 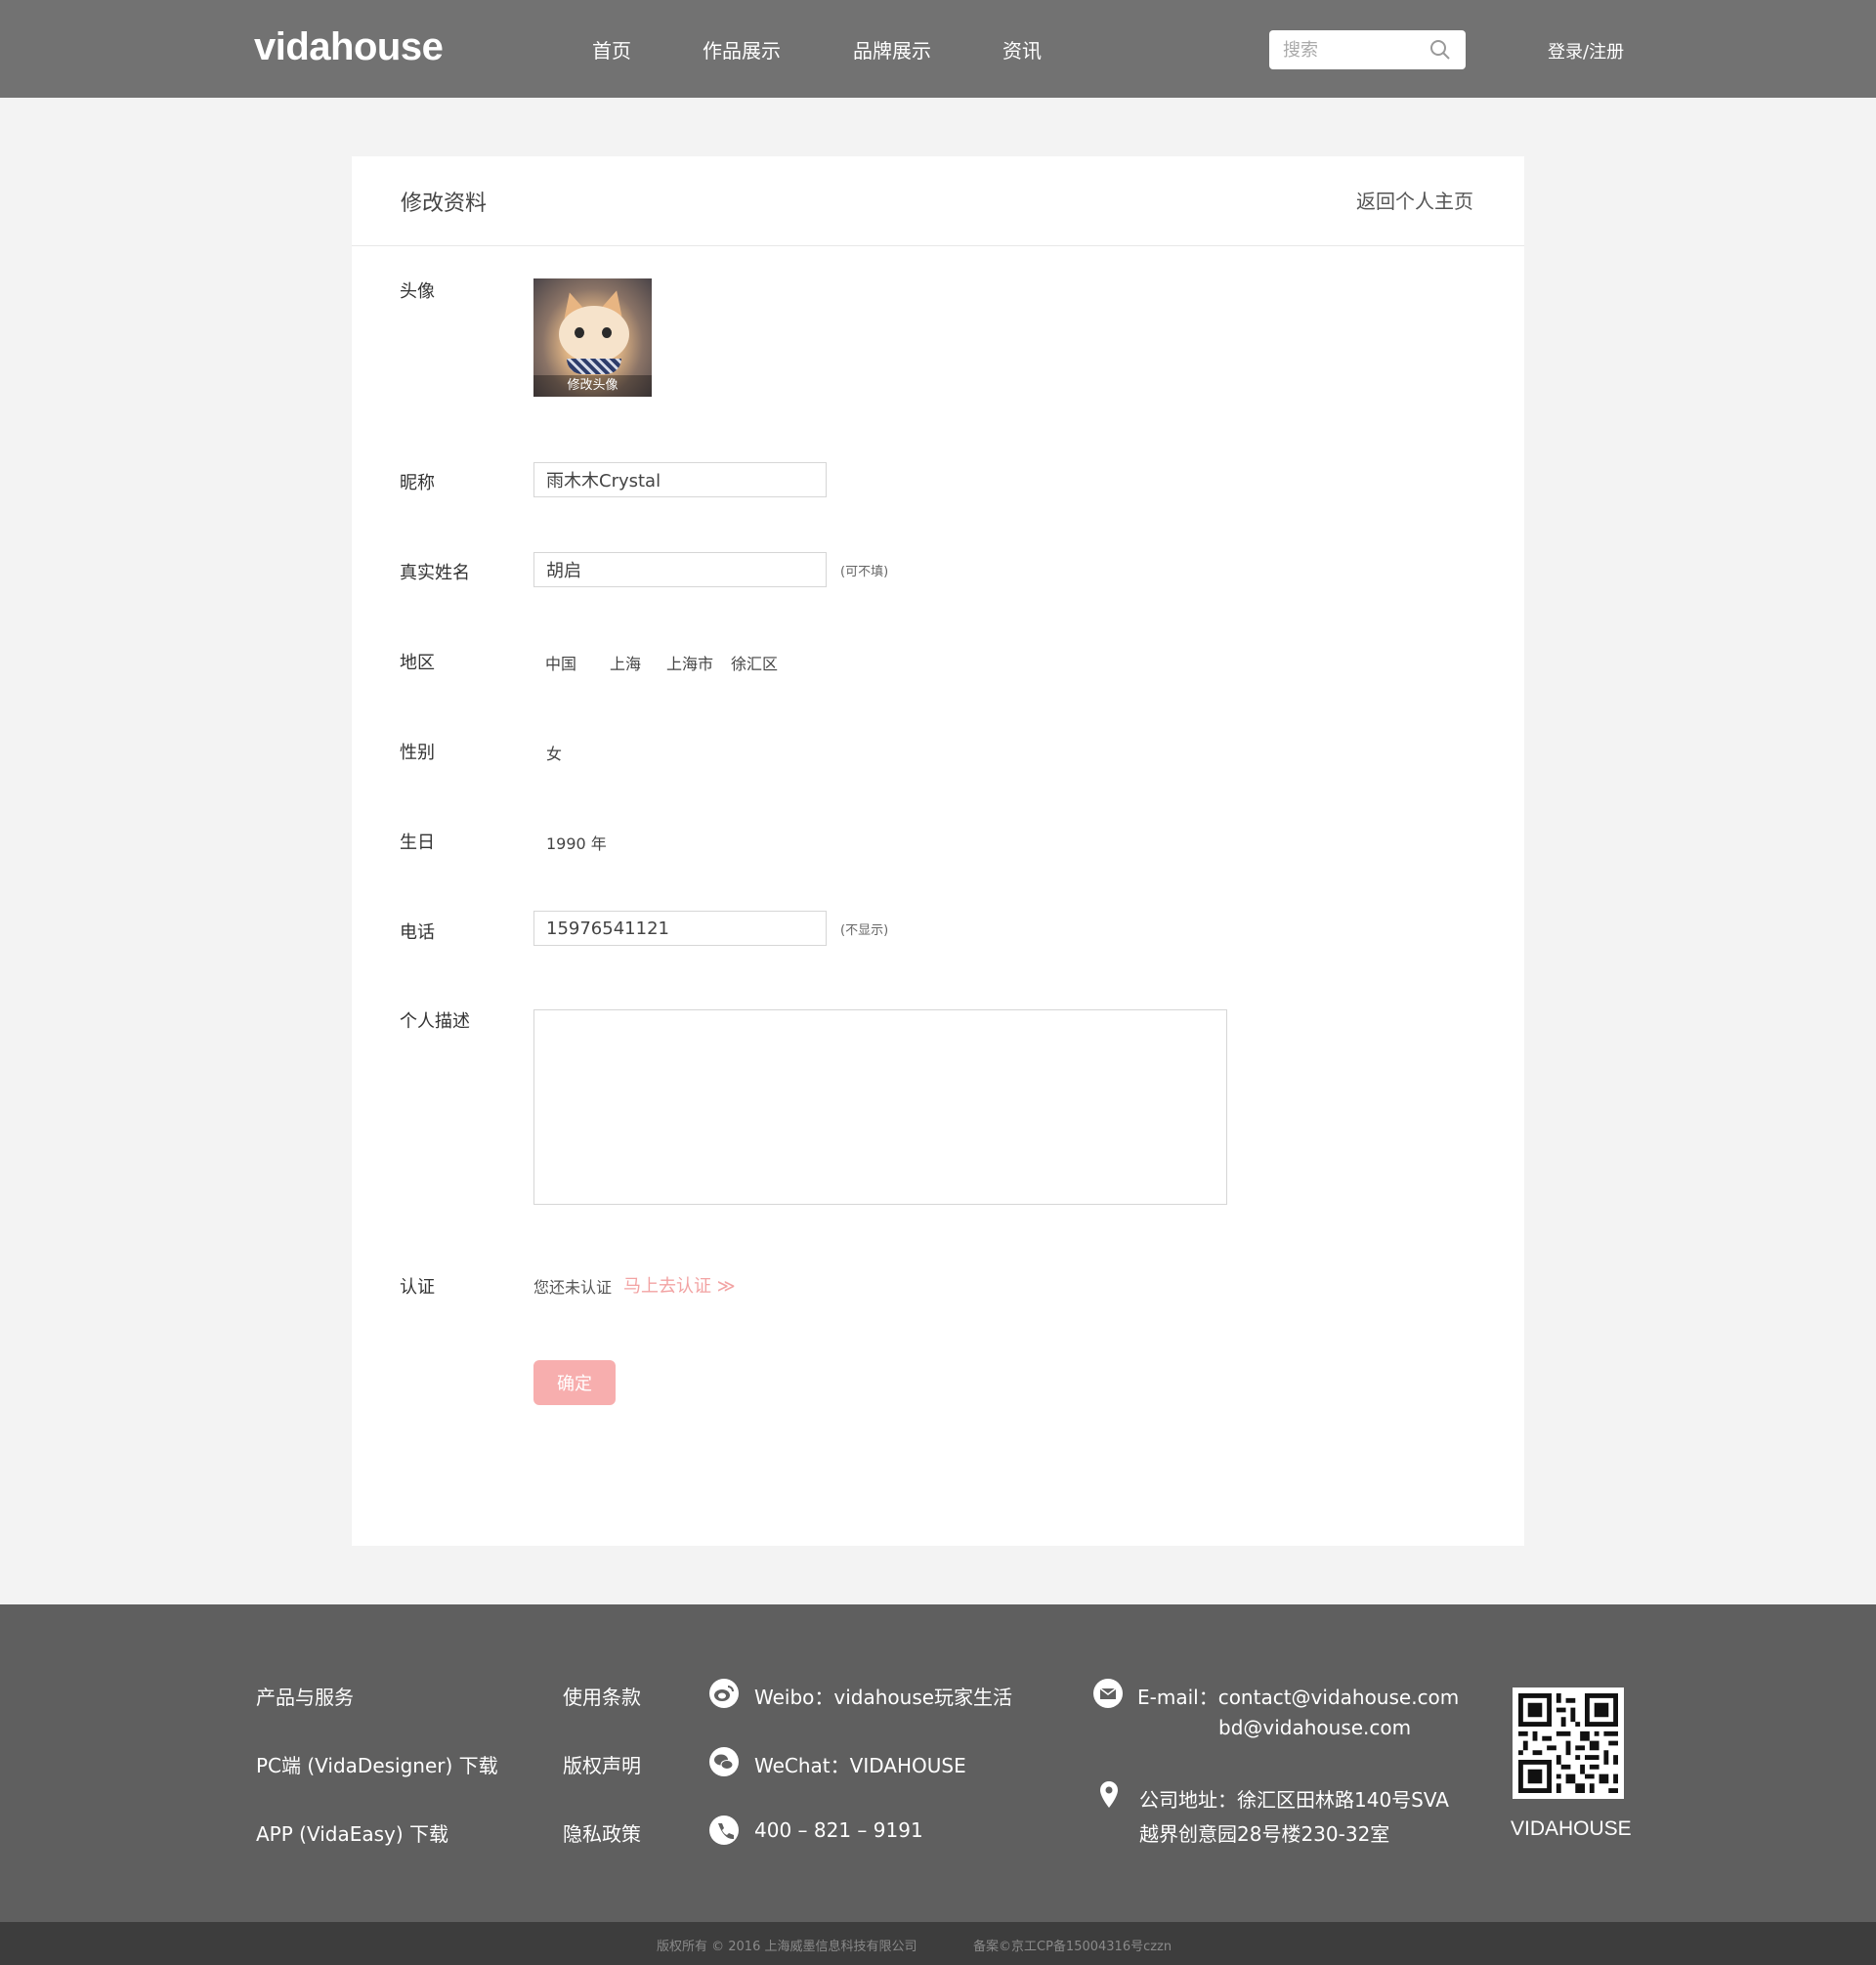 What do you see at coordinates (611, 50) in the screenshot?
I see `nav-home: 首页` at bounding box center [611, 50].